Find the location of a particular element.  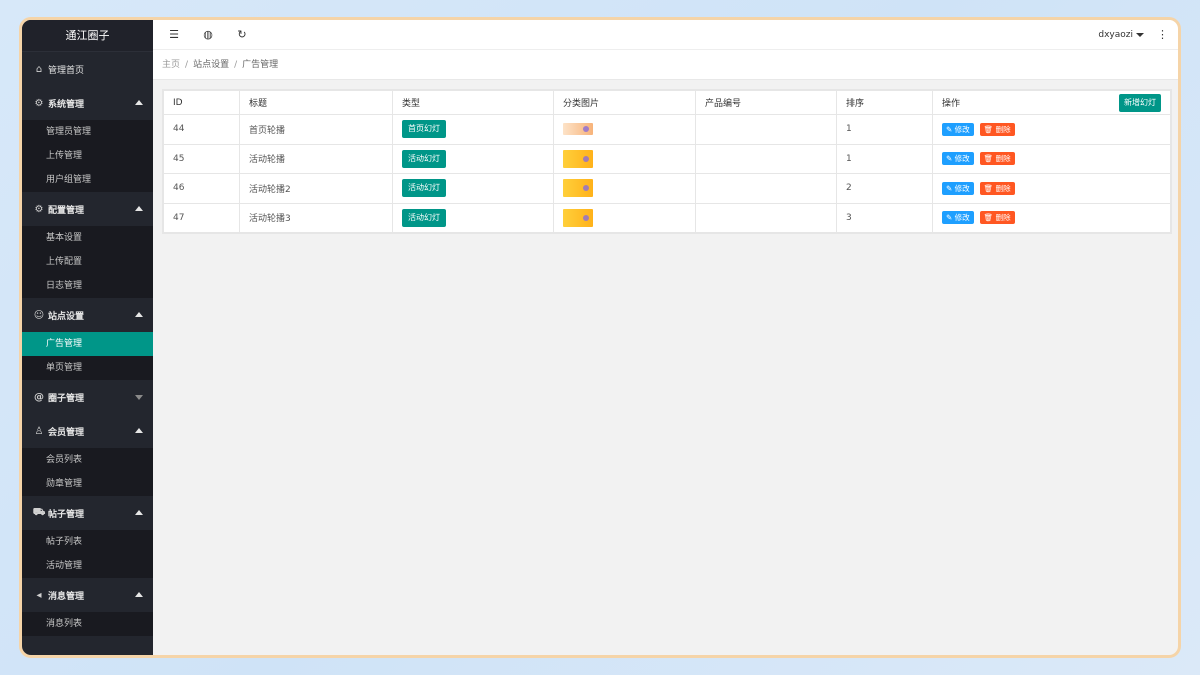

top-bar: ☰ ◍ ↻ dxyaozi ⋮ is located at coordinates (665, 35).